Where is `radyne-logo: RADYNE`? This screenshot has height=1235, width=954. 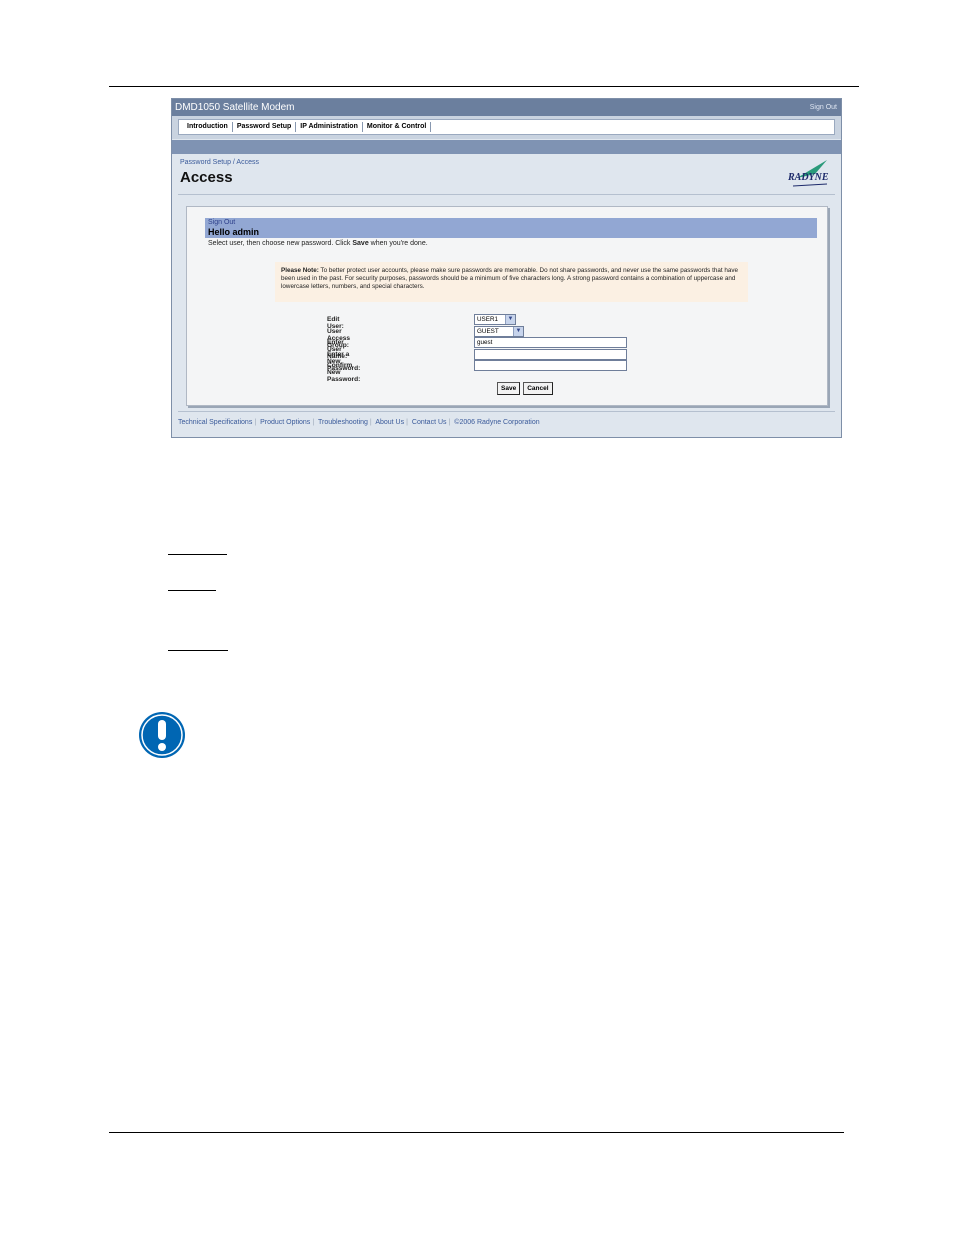
radyne-logo: RADYNE is located at coordinates (809, 174).